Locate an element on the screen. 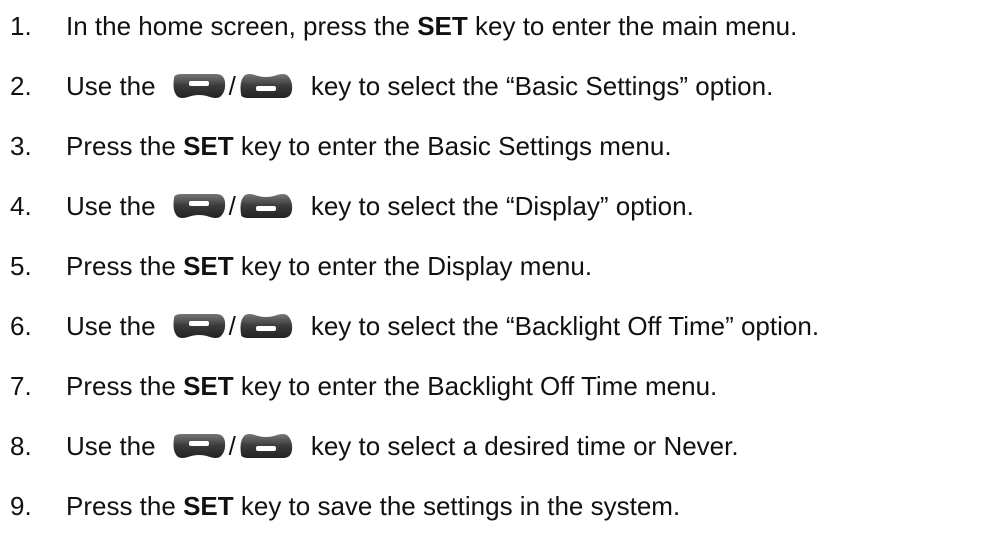 This screenshot has width=991, height=541. step-text-after: key to enter the Display menu. is located at coordinates (413, 266).